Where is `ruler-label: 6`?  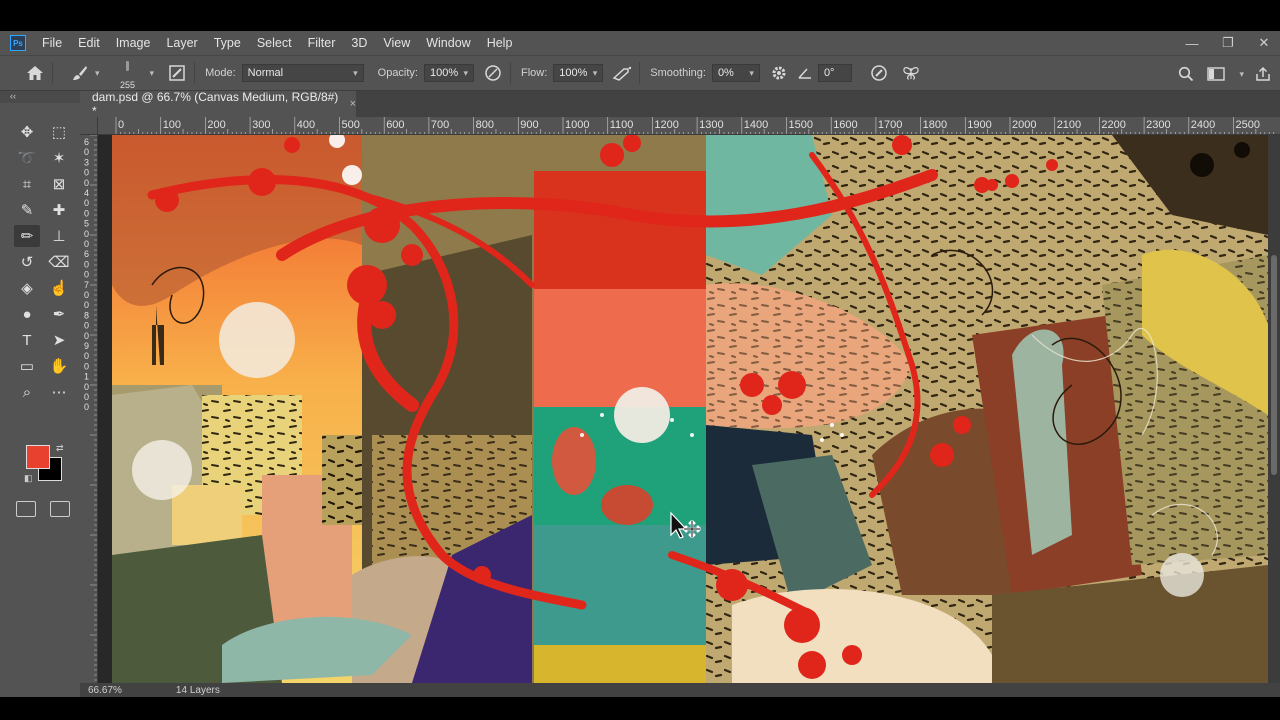 ruler-label: 6 is located at coordinates (86, 254).